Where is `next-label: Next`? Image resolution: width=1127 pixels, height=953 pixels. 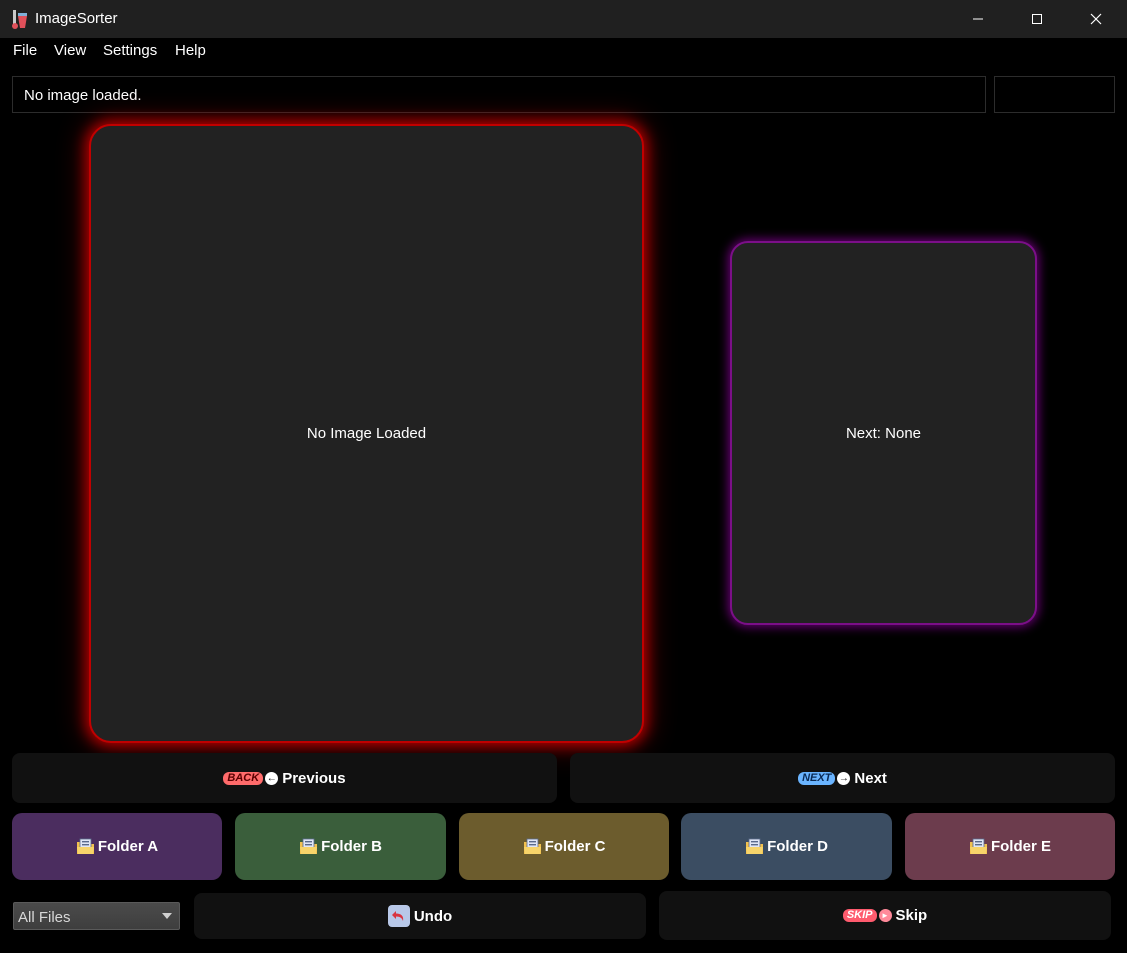
next-label: Next is located at coordinates (870, 778).